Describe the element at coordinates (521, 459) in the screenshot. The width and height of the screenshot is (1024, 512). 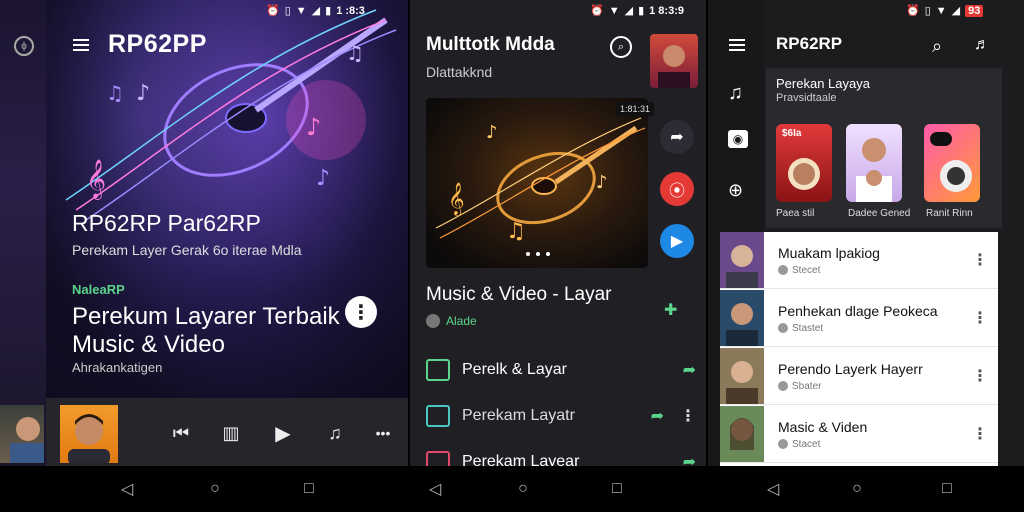
I see `list-item-label: Perekam Layear` at that location.